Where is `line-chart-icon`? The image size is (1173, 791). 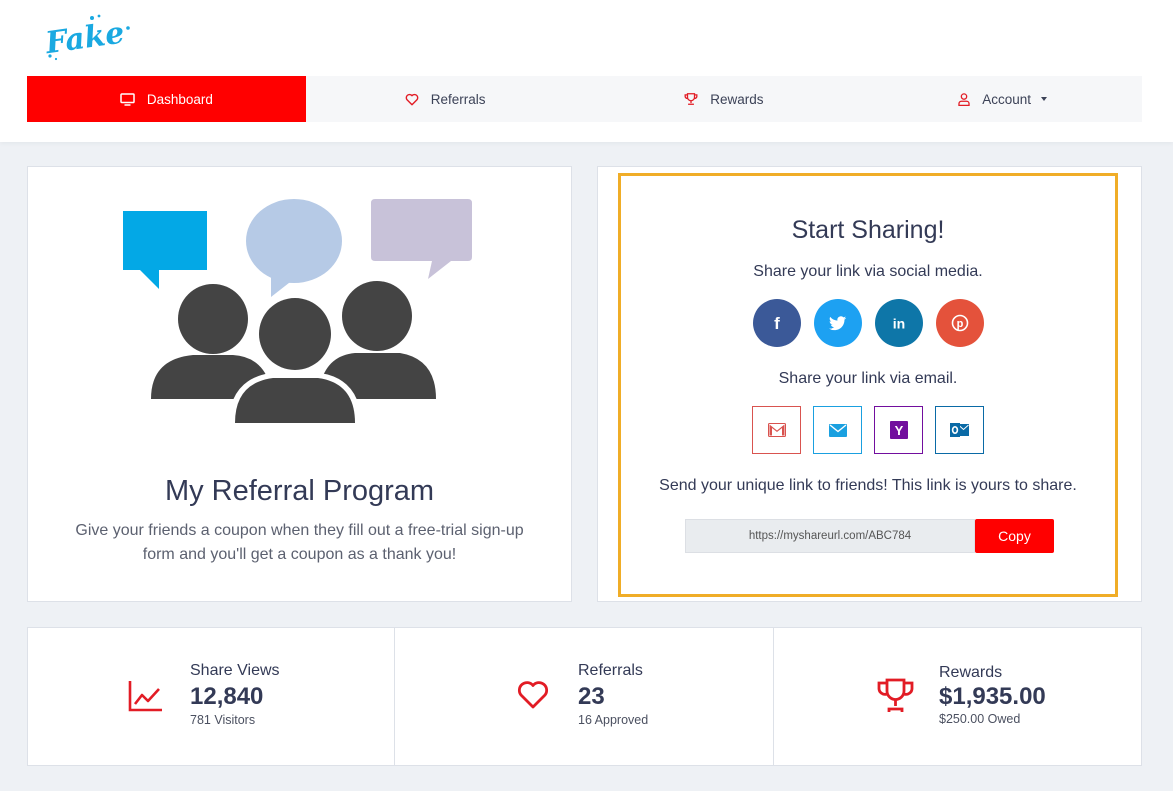
line-chart-icon is located at coordinates (145, 696).